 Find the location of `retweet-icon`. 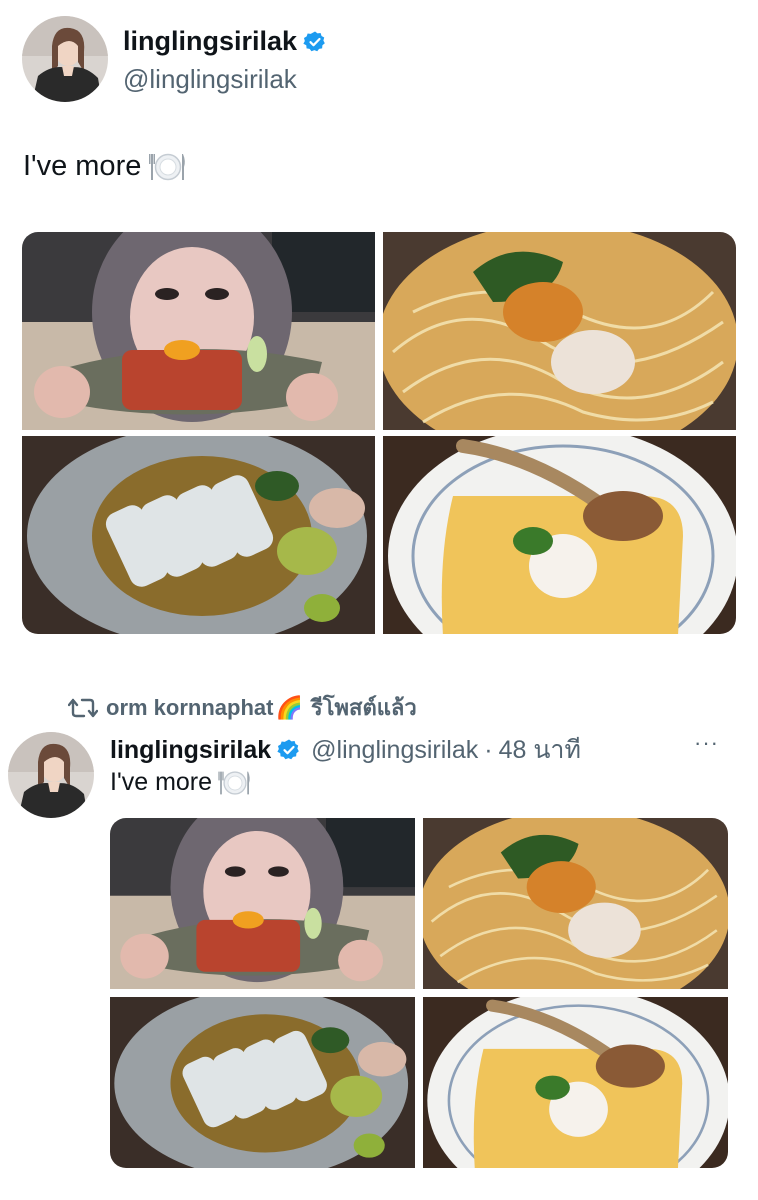

retweet-icon is located at coordinates (83, 707).